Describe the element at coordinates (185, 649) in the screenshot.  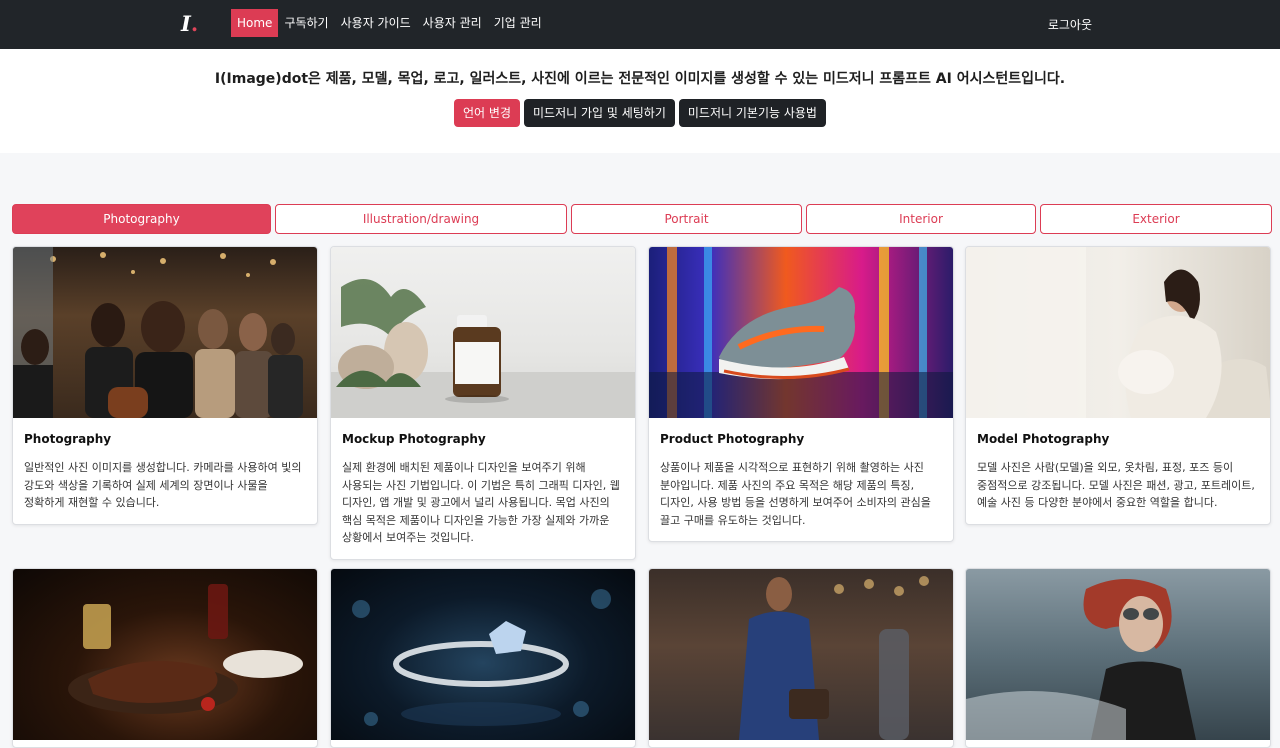
I see `steak-photo` at that location.